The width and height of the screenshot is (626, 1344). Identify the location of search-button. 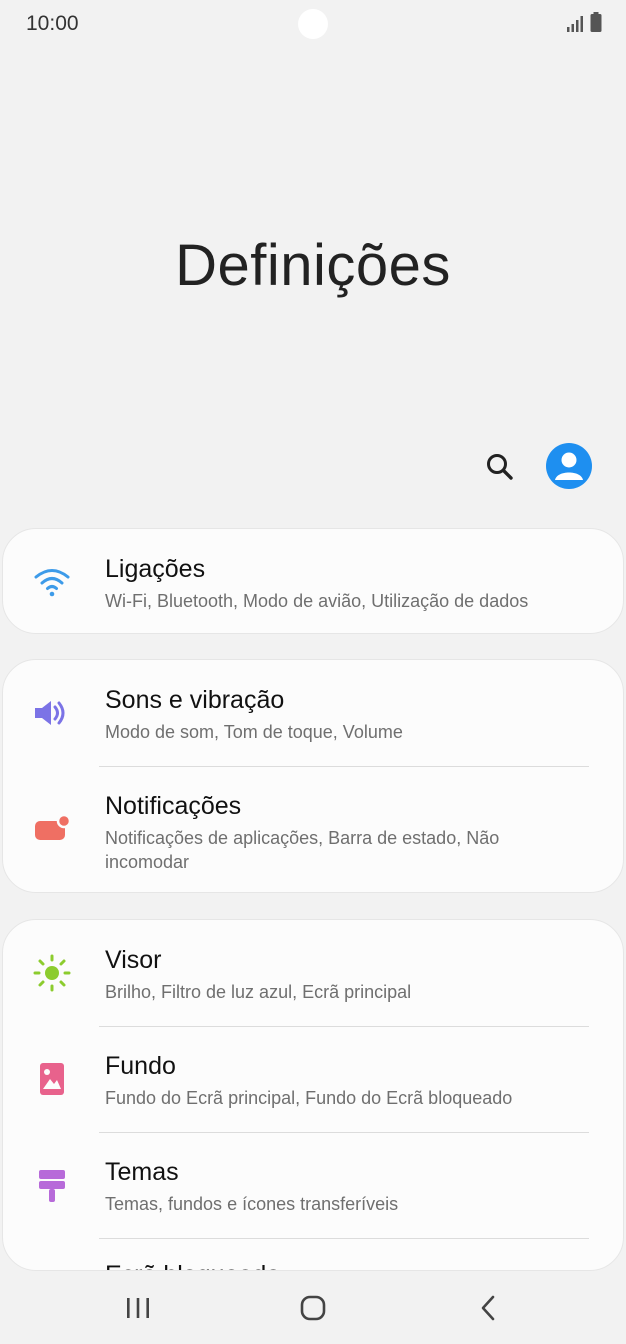
(500, 467).